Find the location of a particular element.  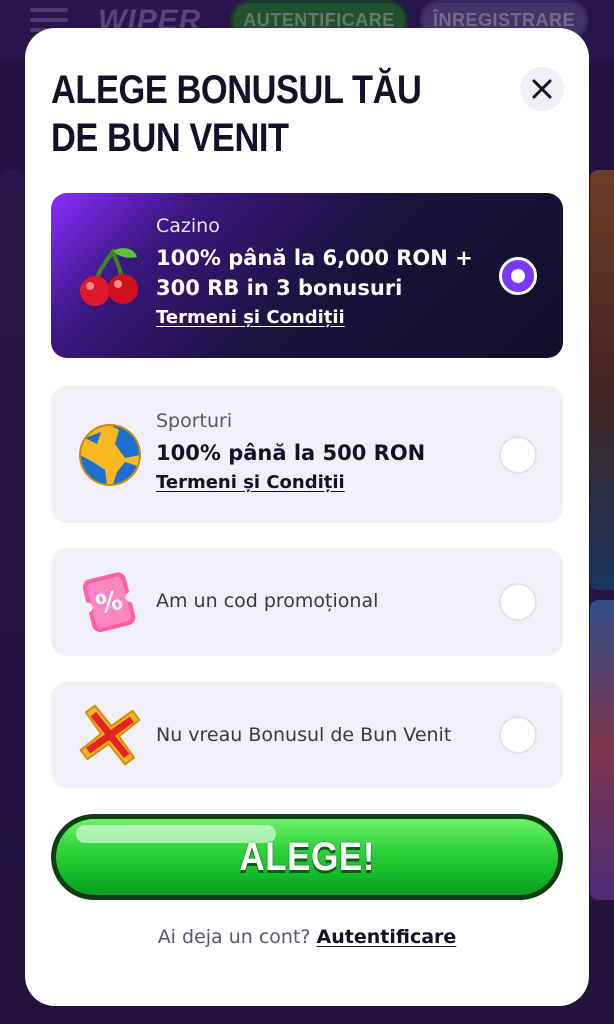

bonus-option-promo-code: % Am un cod promoțional is located at coordinates (307, 602).